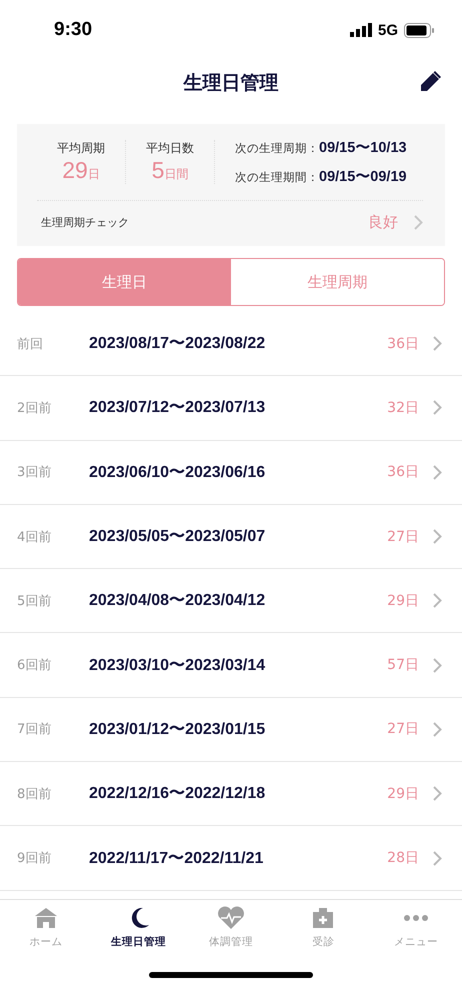  What do you see at coordinates (277, 148) in the screenshot?
I see `next-label: 次の生理周期：` at bounding box center [277, 148].